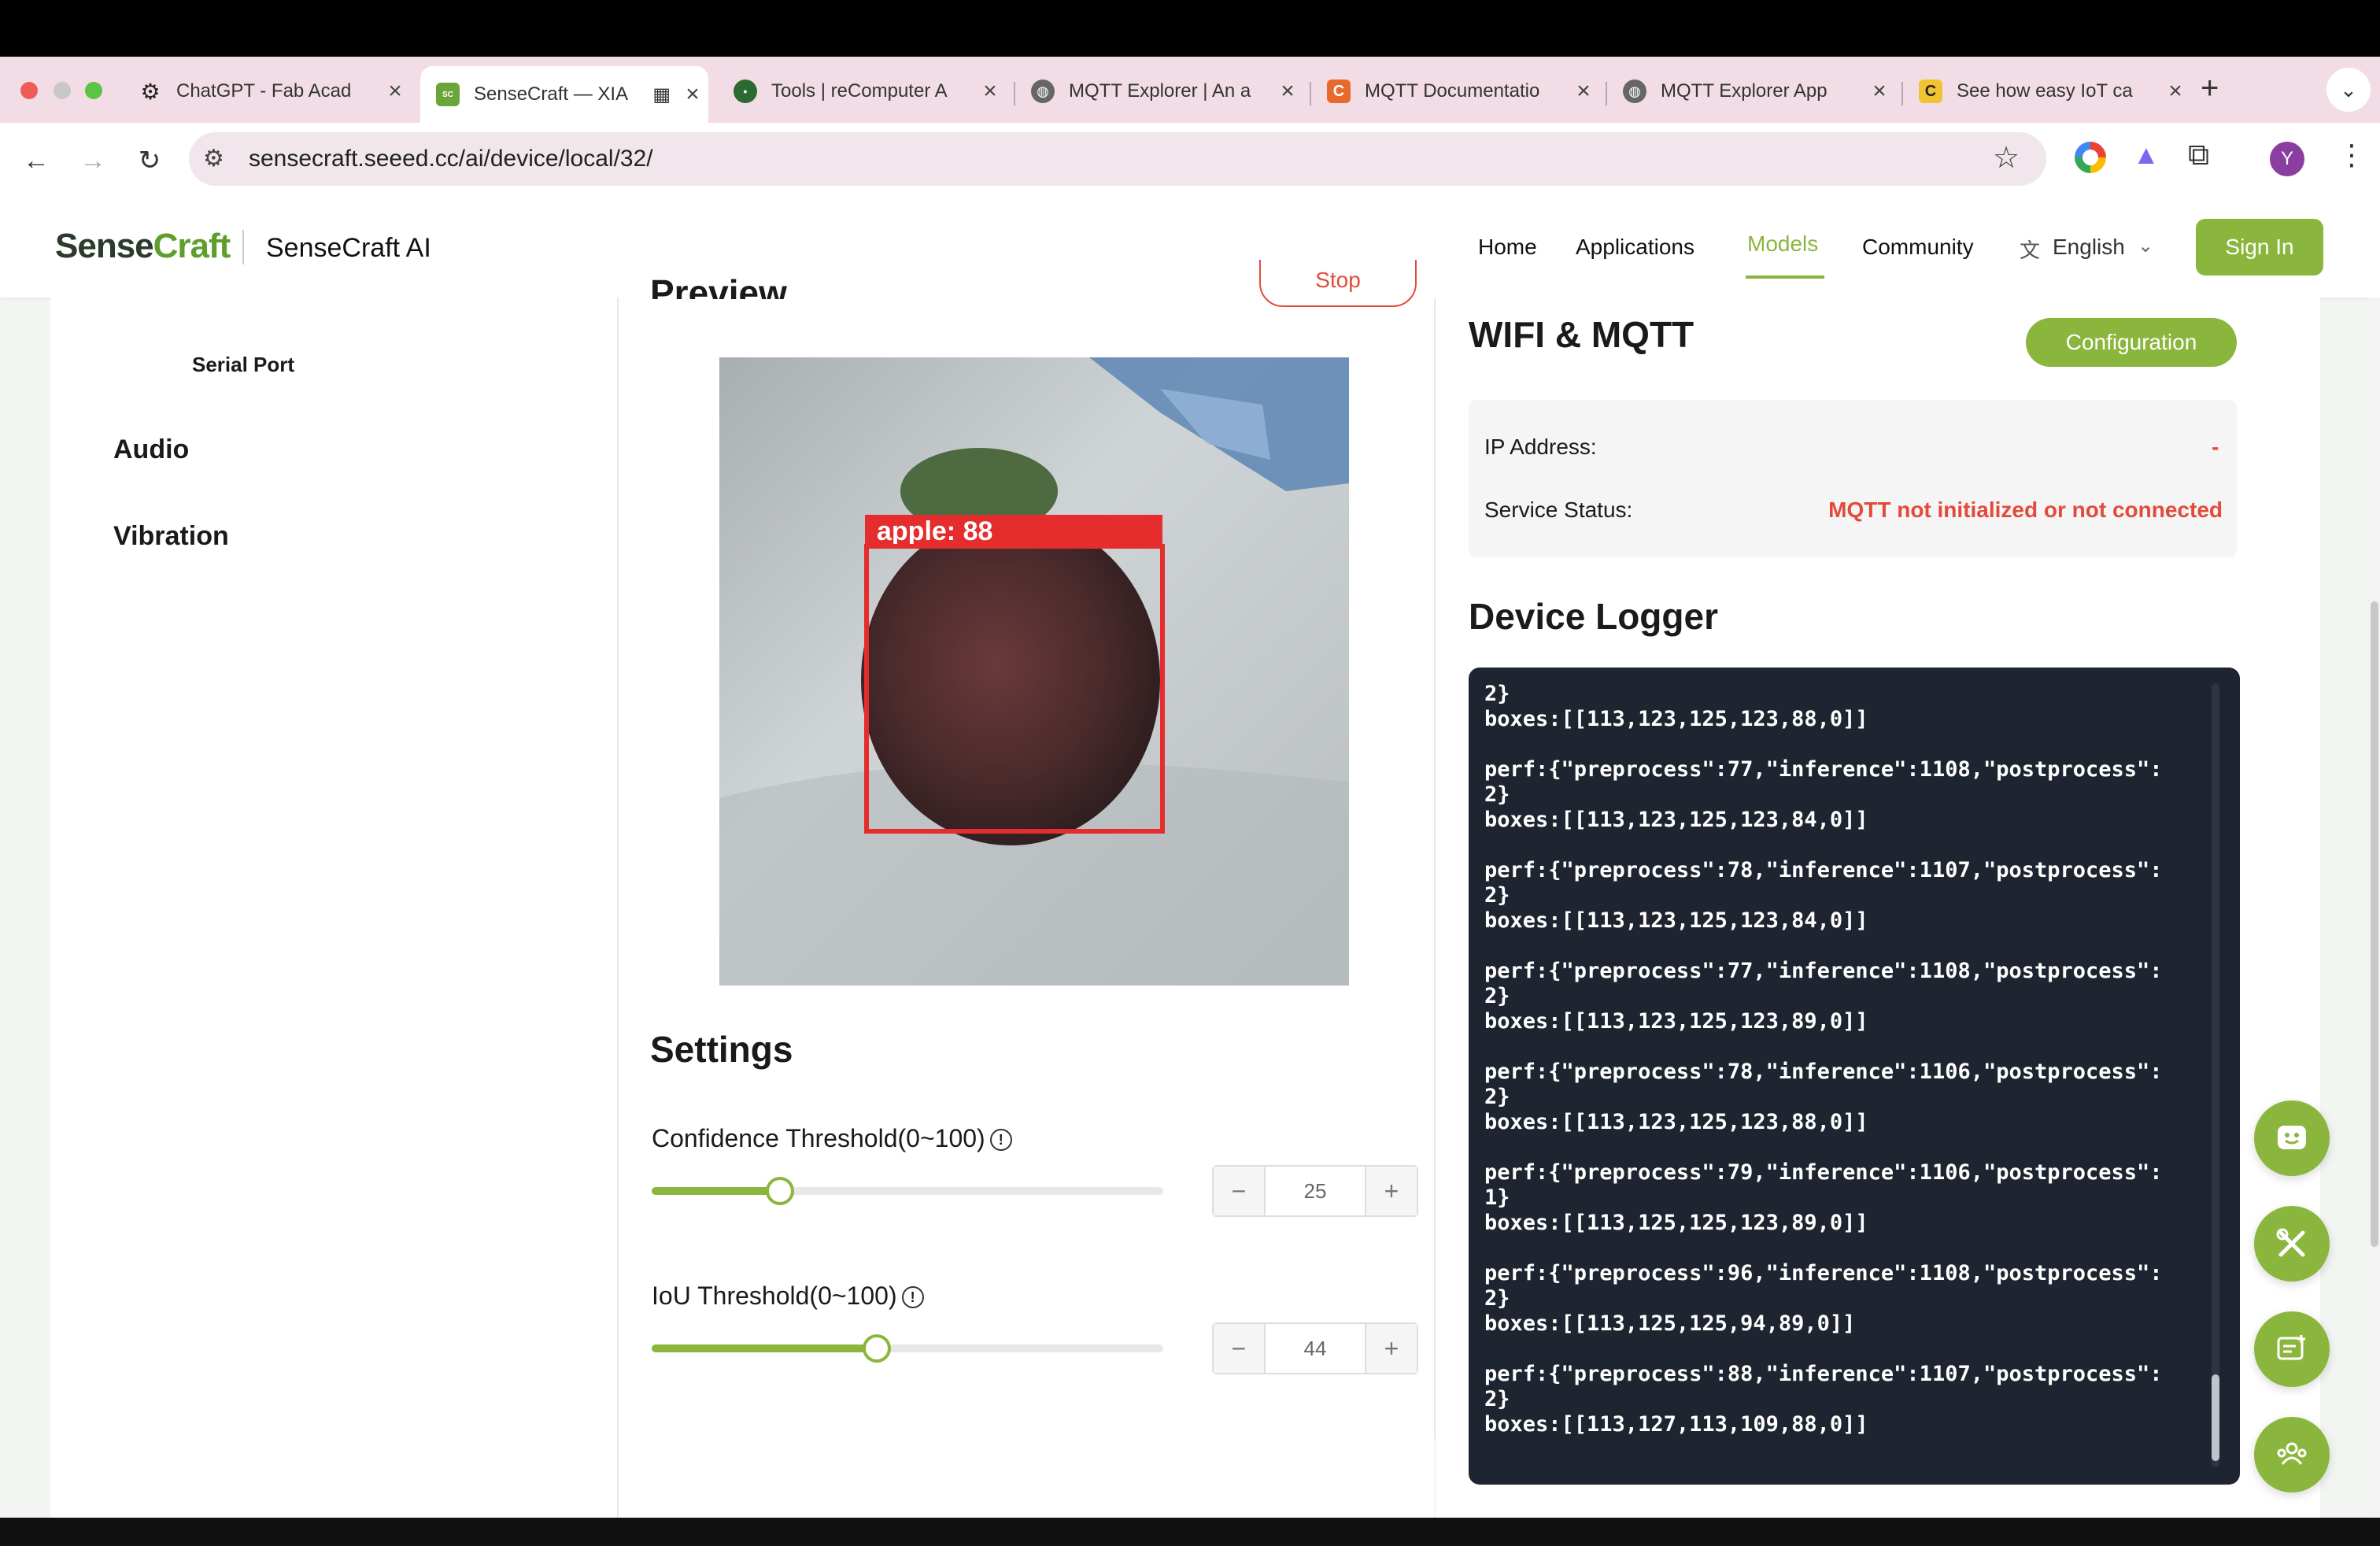 The height and width of the screenshot is (1546, 2380). What do you see at coordinates (1581, 334) in the screenshot?
I see `wifi-mqtt-title: WIFI & MQTT` at bounding box center [1581, 334].